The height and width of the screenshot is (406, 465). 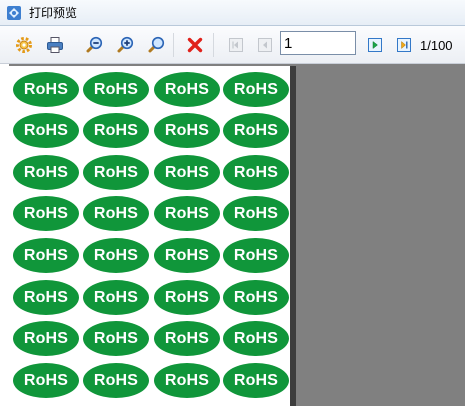 I want to click on page-shadow, so click(x=293, y=236).